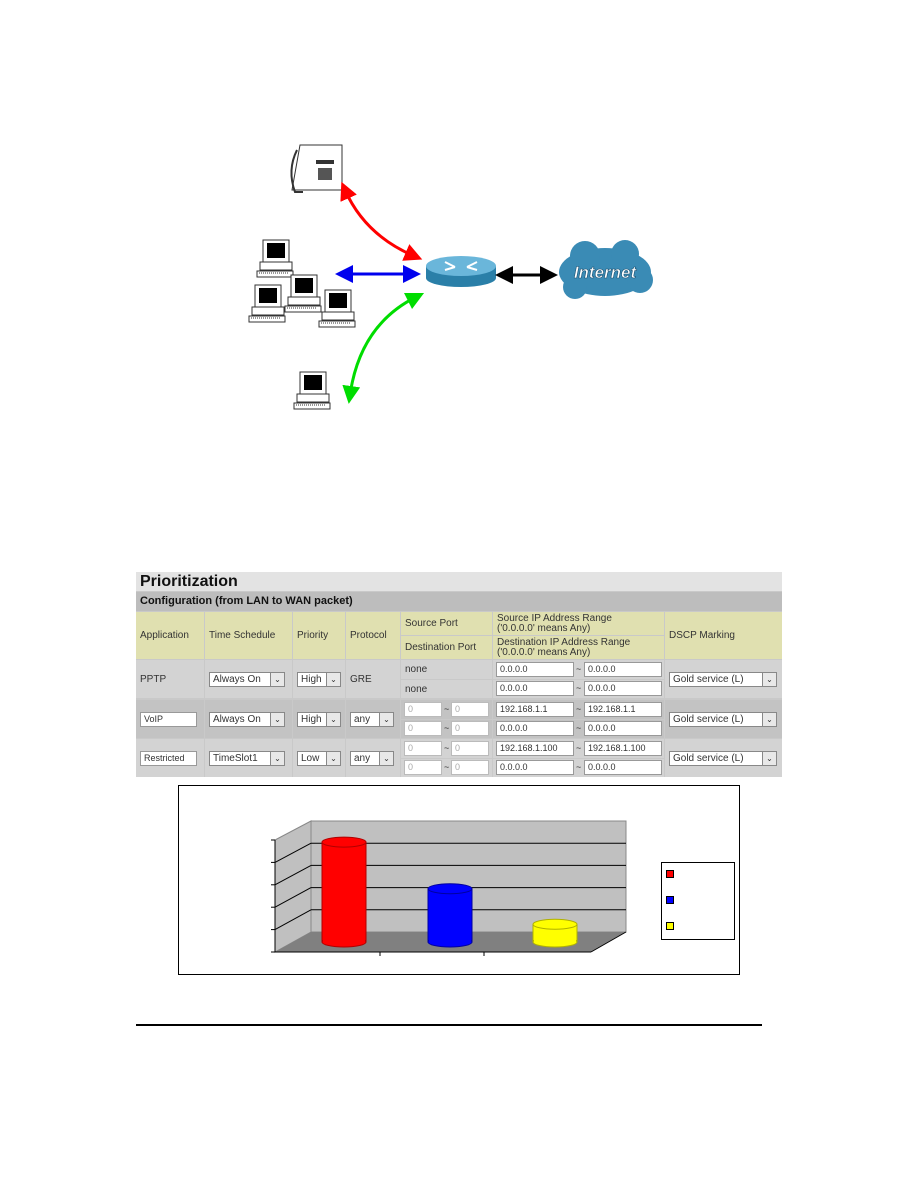 This screenshot has height=1188, width=918. I want to click on chart-side-wall, so click(293, 886).